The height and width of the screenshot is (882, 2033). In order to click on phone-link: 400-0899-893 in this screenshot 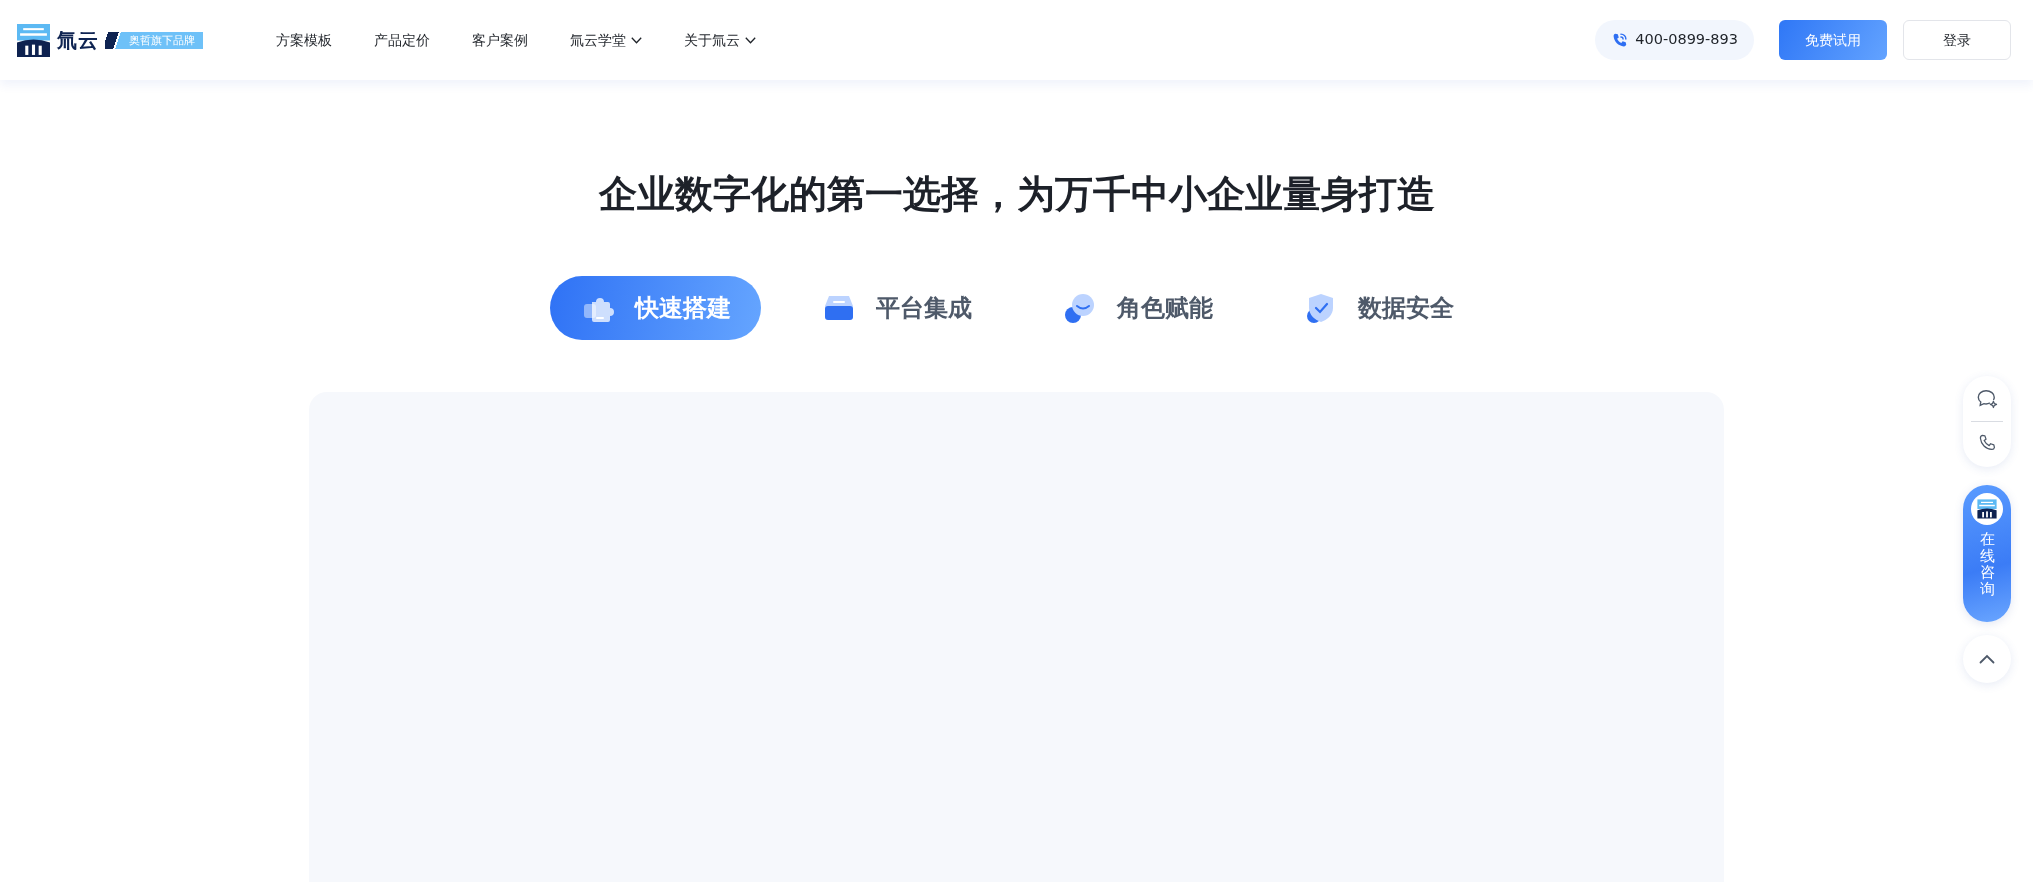, I will do `click(1674, 40)`.